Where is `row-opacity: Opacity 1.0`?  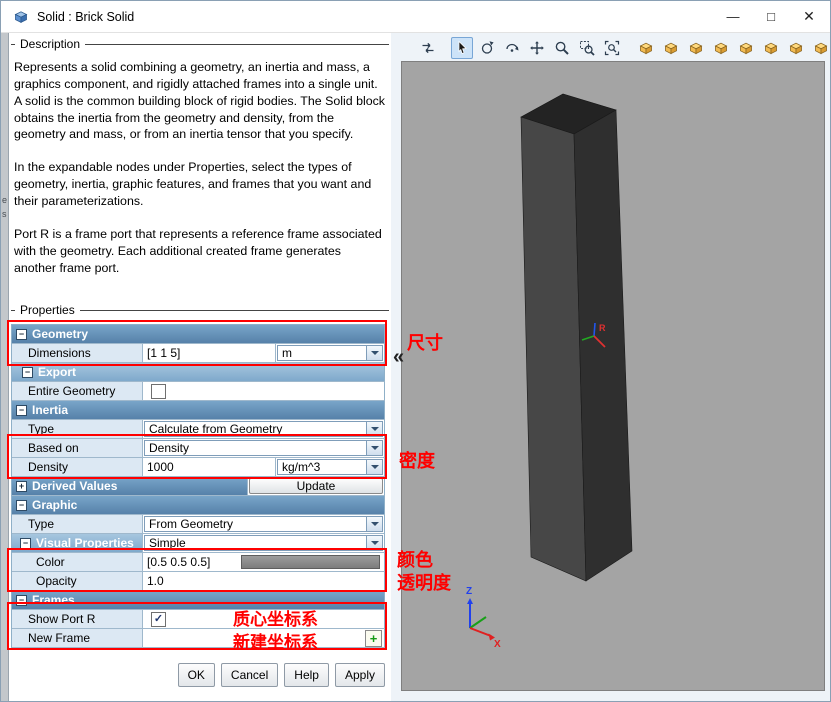 row-opacity: Opacity 1.0 is located at coordinates (198, 581).